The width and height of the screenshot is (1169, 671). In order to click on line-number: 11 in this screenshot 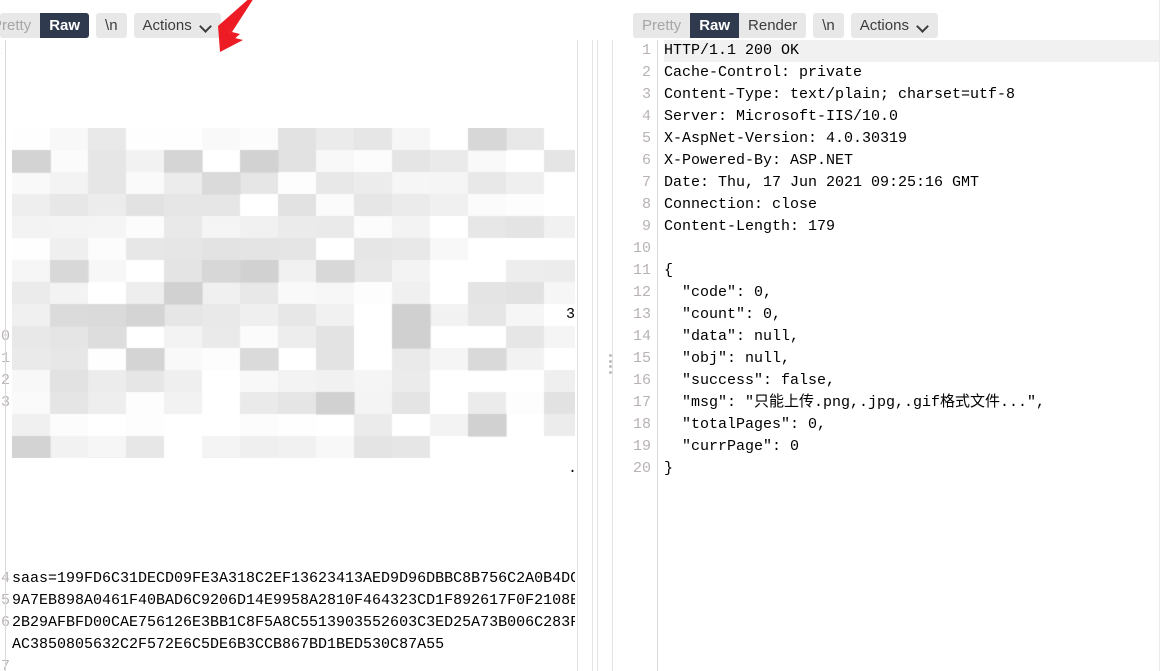, I will do `click(641, 270)`.